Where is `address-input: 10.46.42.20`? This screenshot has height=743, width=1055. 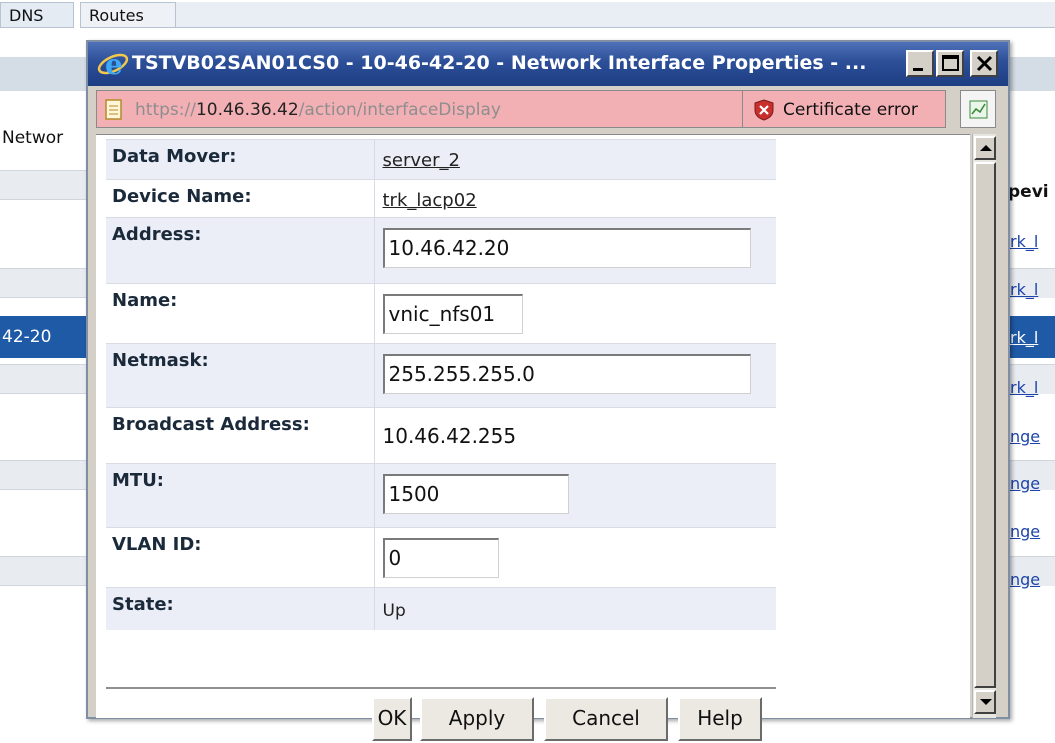 address-input: 10.46.42.20 is located at coordinates (566, 248).